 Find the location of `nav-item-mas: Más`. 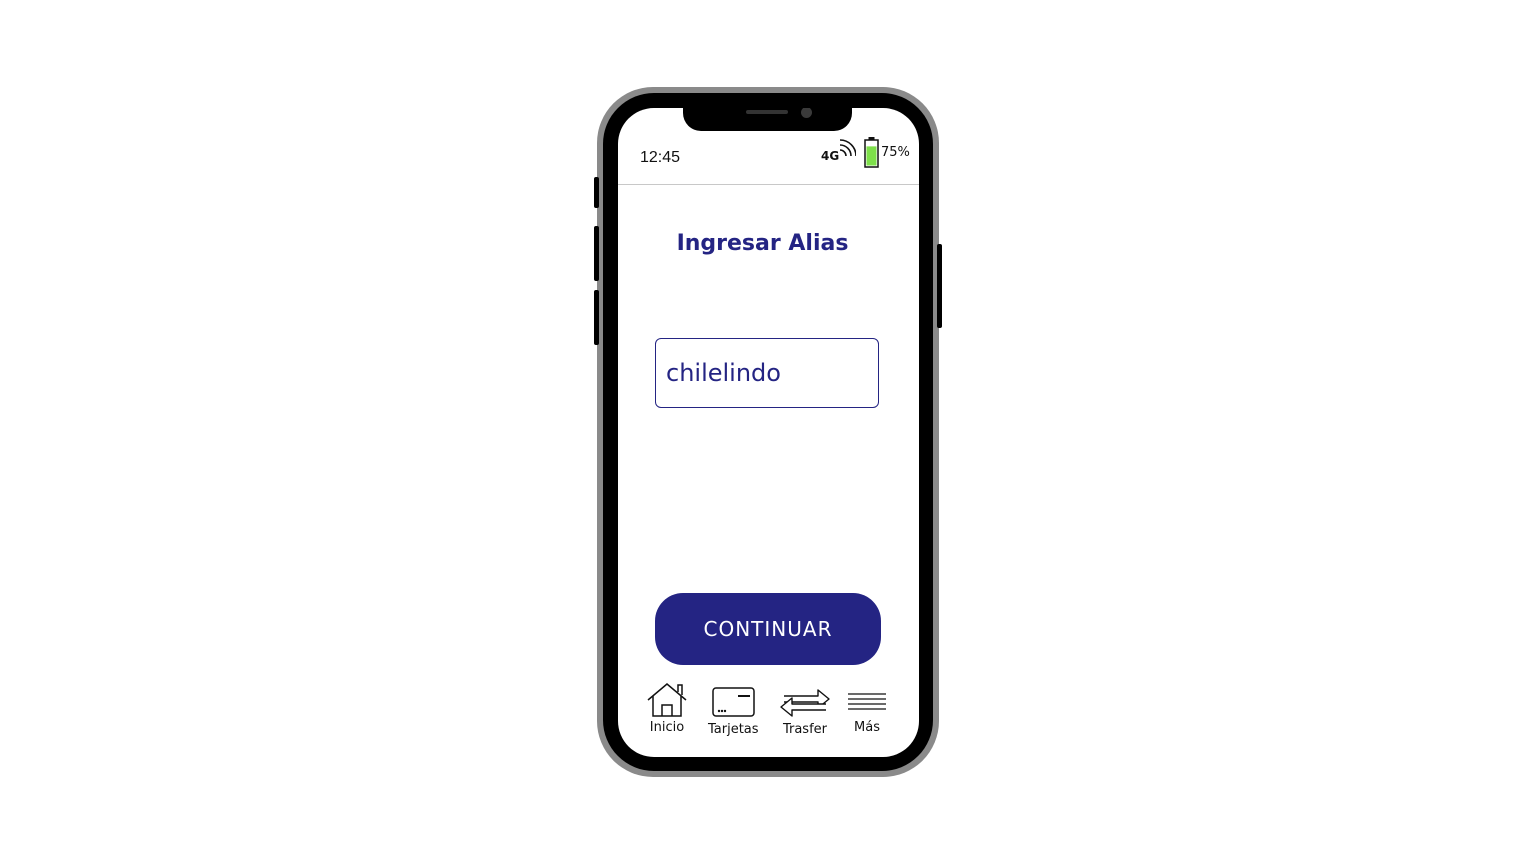

nav-item-mas: Más is located at coordinates (867, 708).